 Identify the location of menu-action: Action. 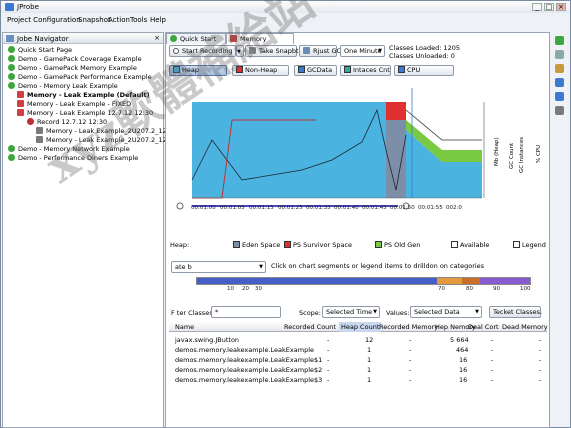
(119, 20).